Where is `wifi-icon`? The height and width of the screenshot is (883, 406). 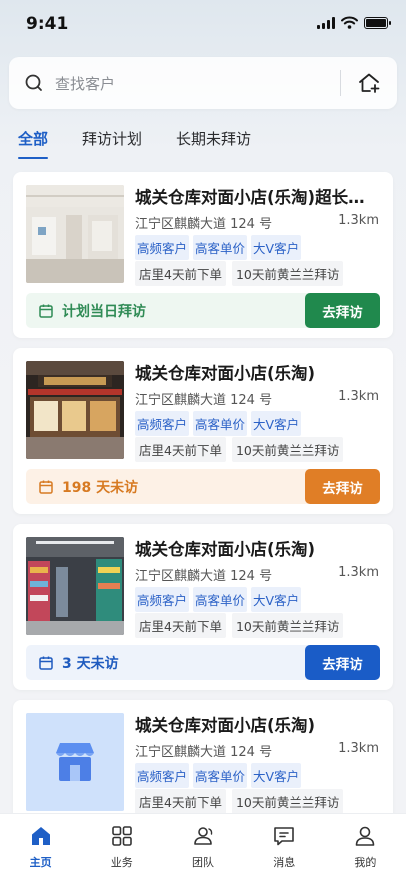 wifi-icon is located at coordinates (349, 22).